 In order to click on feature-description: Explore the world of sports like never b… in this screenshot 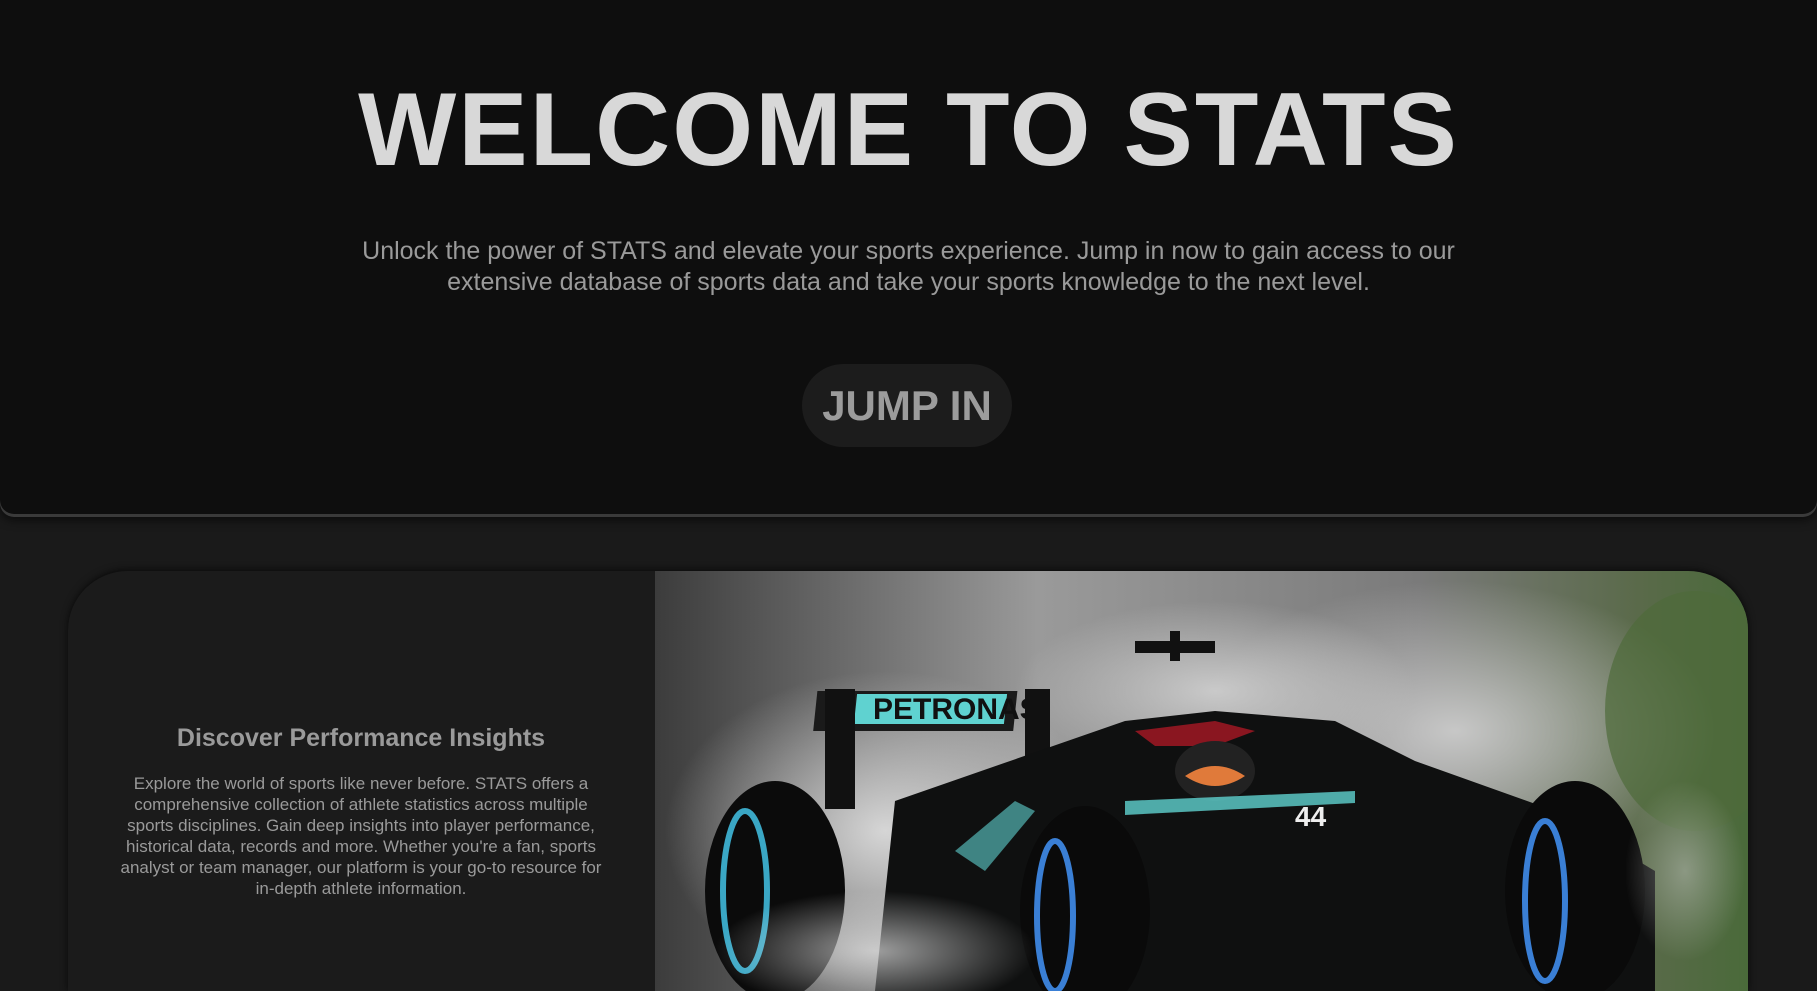, I will do `click(361, 836)`.